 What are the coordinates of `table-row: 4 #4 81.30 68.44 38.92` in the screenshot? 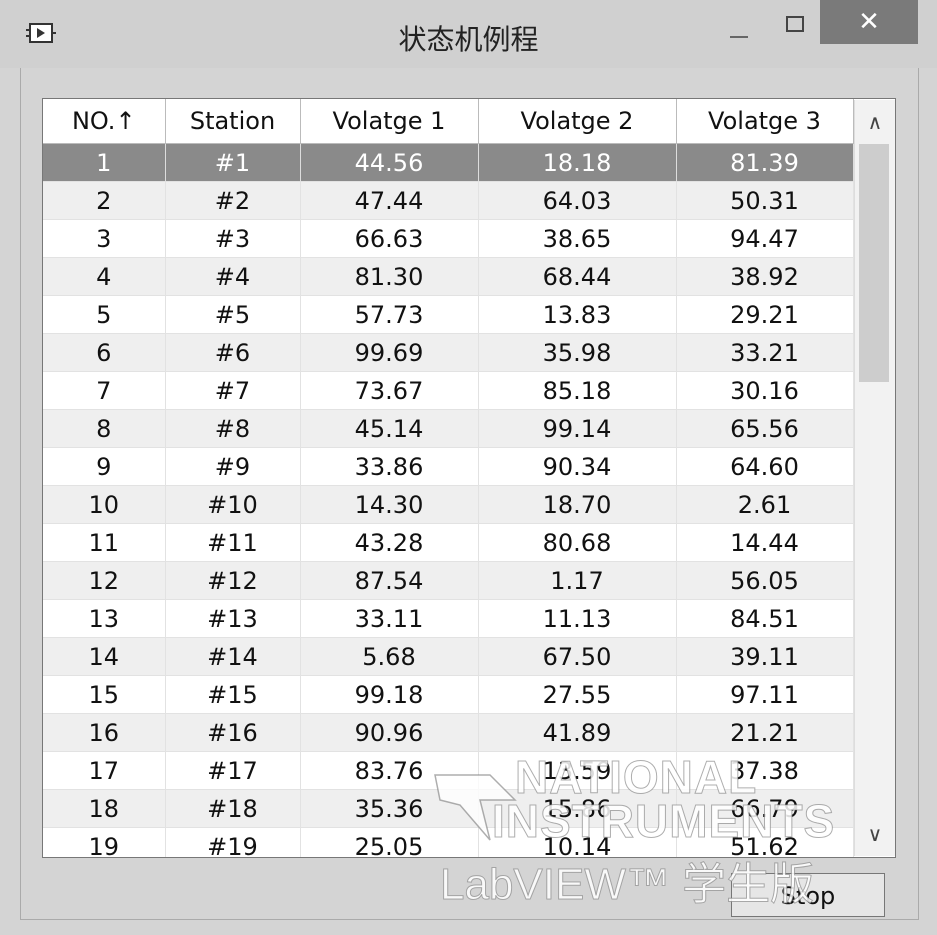 It's located at (448, 276).